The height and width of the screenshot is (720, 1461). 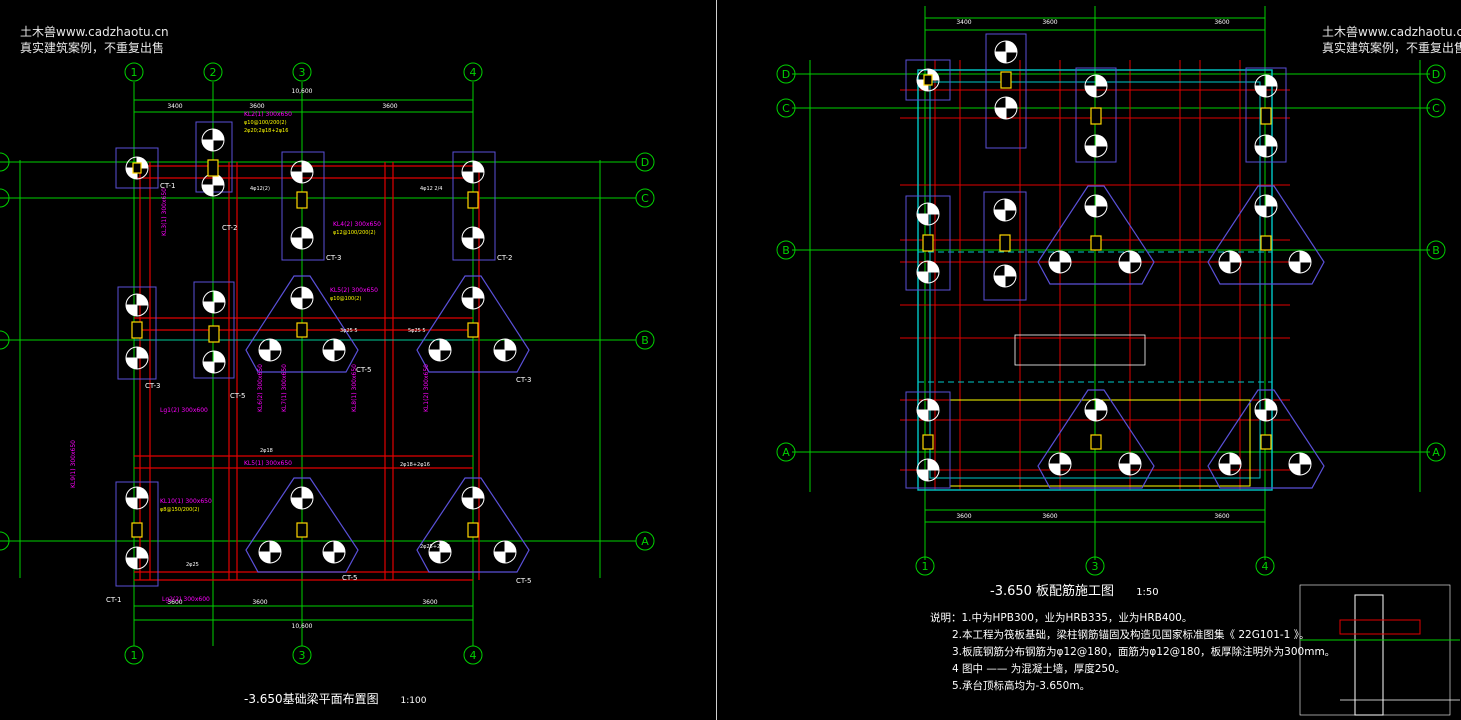 I want to click on note-line: 2.本工程为筏板基础，梁柱钢筋锚固及构造见国家标准图集《 22G101-1 》。, so click(x=1131, y=635).